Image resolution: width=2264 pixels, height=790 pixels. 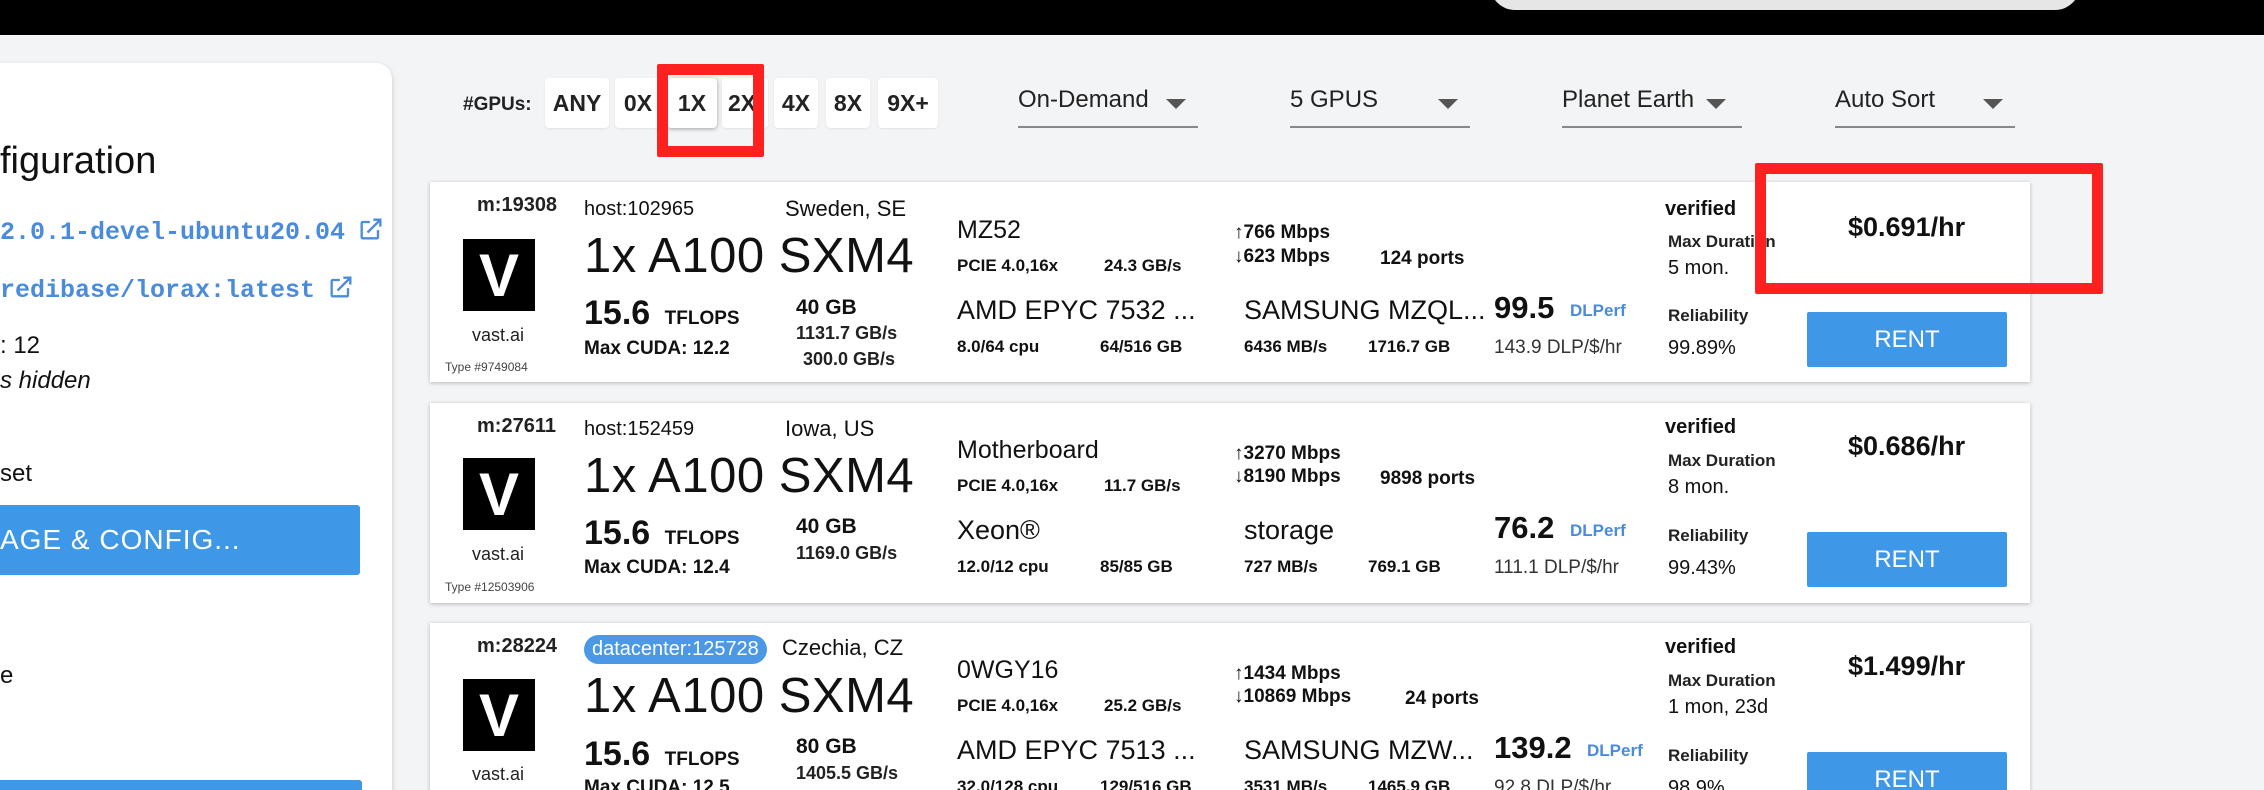 I want to click on disk-speed: 6436 MB/s, so click(x=1286, y=346).